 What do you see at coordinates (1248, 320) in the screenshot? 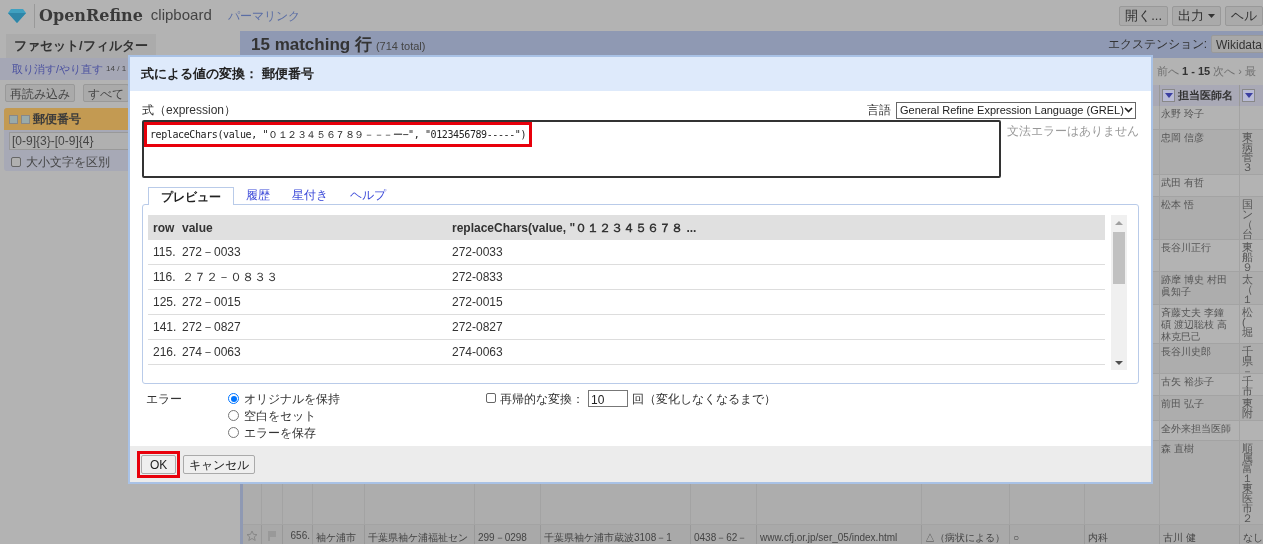
I see `table-cell: 松(堀` at bounding box center [1248, 320].